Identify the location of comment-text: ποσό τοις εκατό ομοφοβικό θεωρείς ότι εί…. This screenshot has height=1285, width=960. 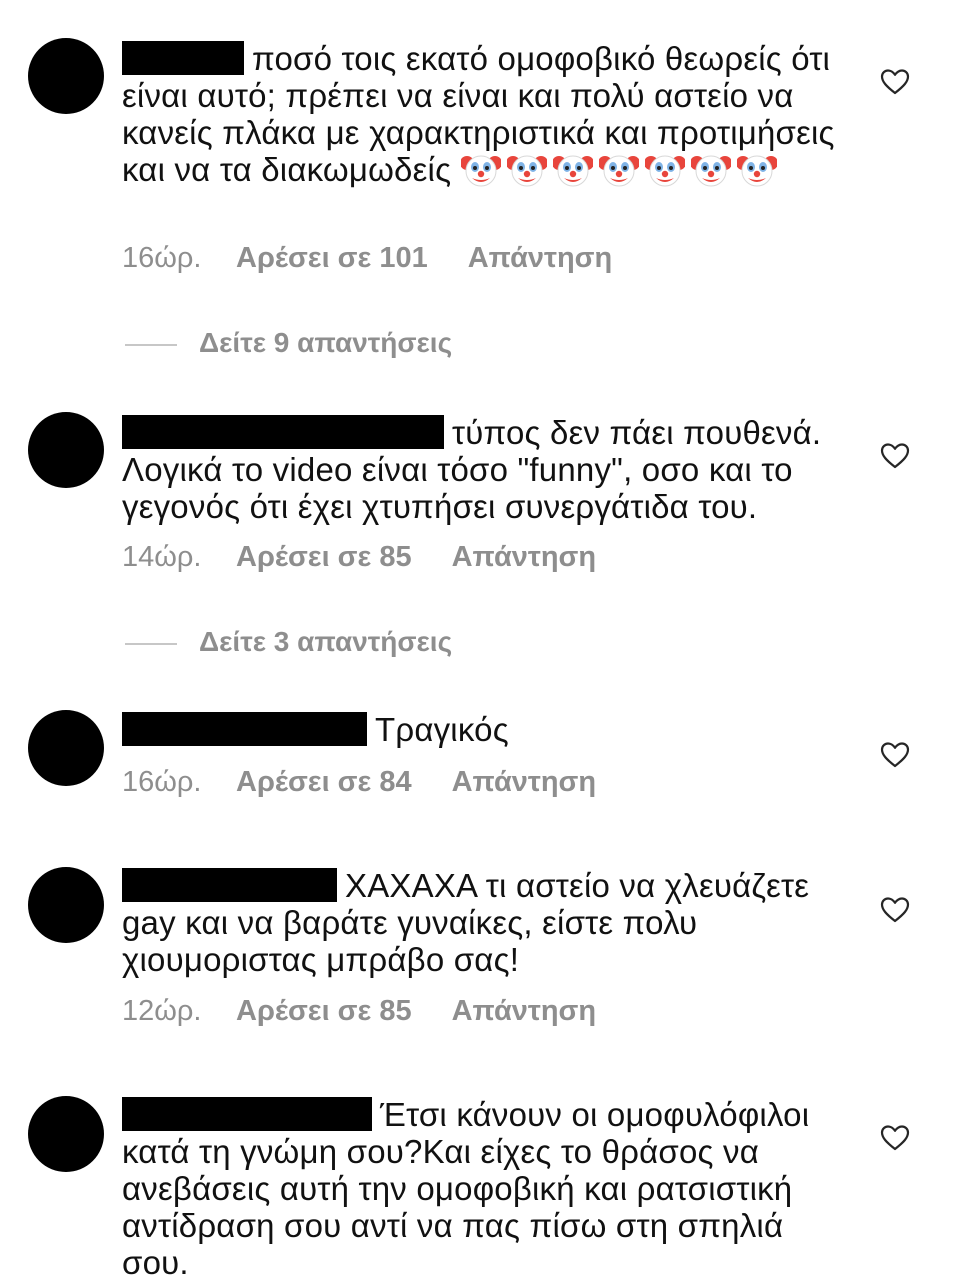
(482, 114).